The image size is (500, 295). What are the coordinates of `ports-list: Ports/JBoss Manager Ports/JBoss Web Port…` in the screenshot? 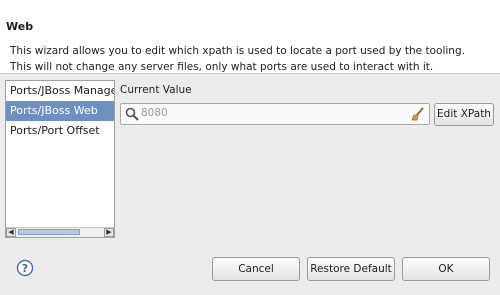 It's located at (60, 159).